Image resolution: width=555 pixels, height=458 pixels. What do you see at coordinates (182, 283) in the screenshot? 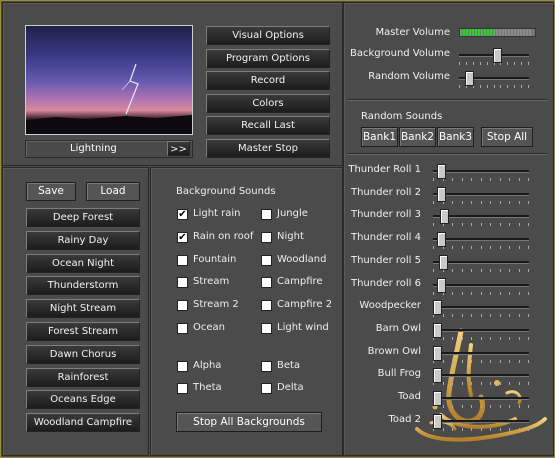
I see `checkbox-bg-stream` at bounding box center [182, 283].